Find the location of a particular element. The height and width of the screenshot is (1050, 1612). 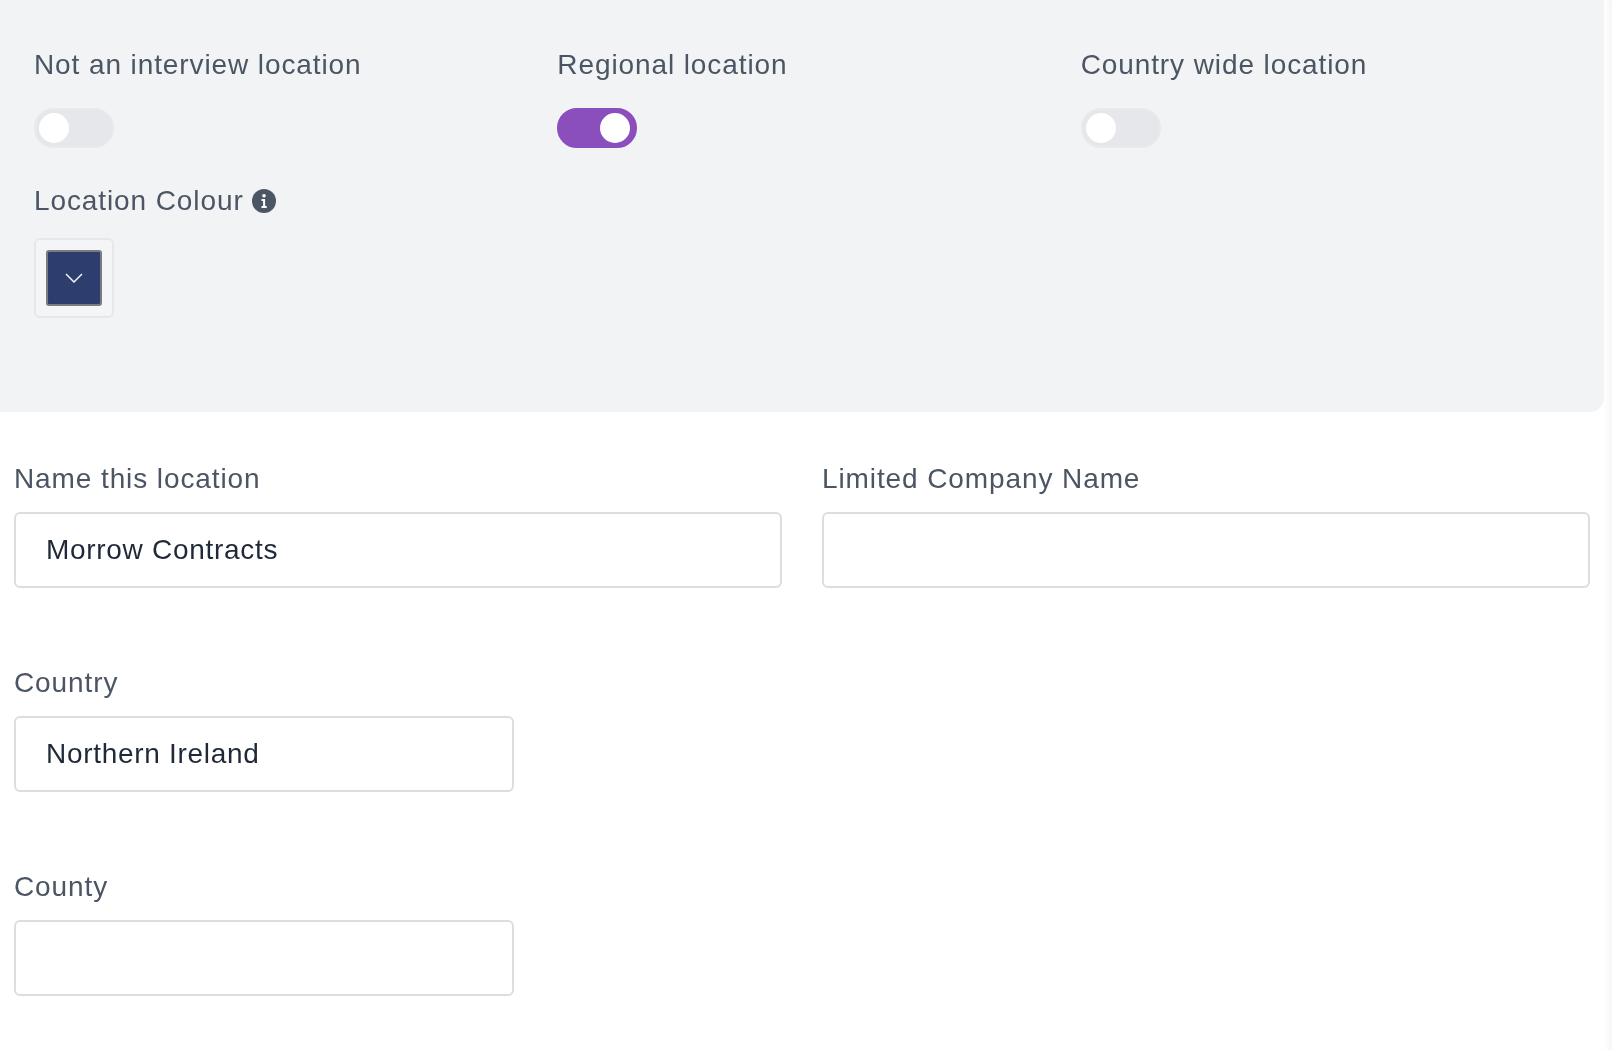

colour-label: Location Colour is located at coordinates (139, 201).